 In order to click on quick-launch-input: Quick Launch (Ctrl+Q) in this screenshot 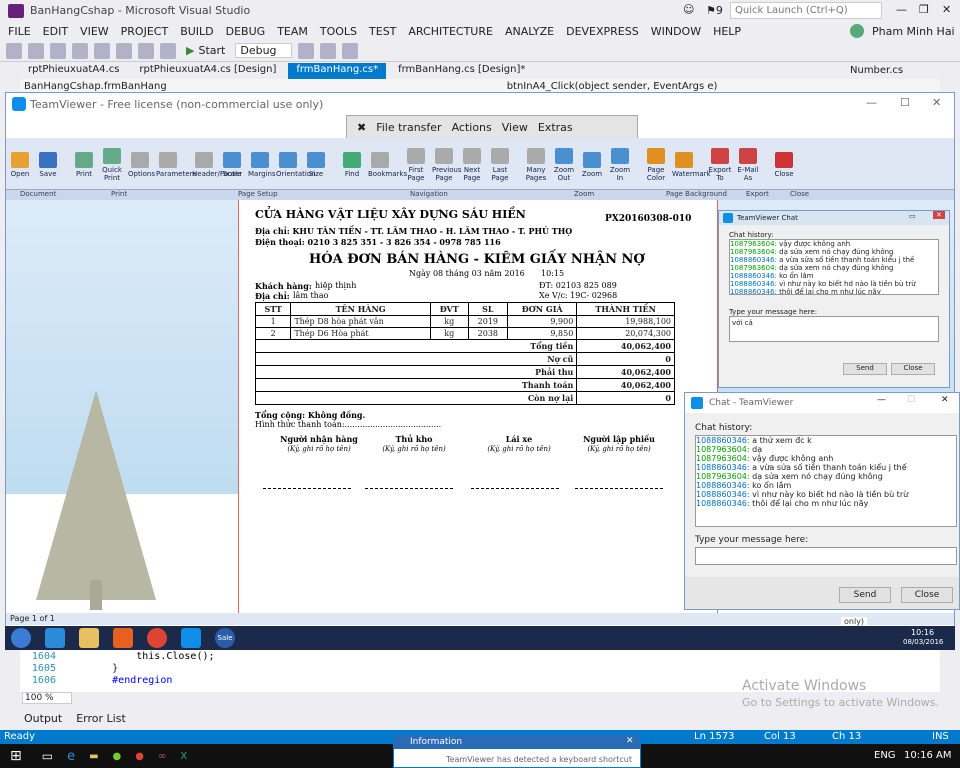, I will do `click(806, 10)`.